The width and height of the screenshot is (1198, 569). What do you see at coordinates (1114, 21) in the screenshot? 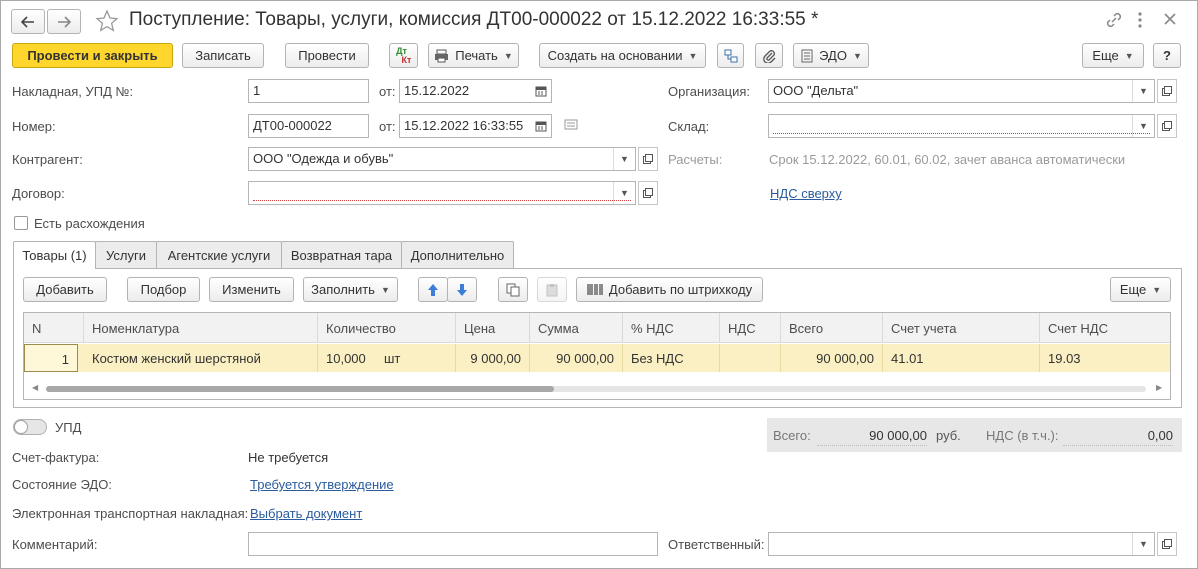
I see `link-icon` at bounding box center [1114, 21].